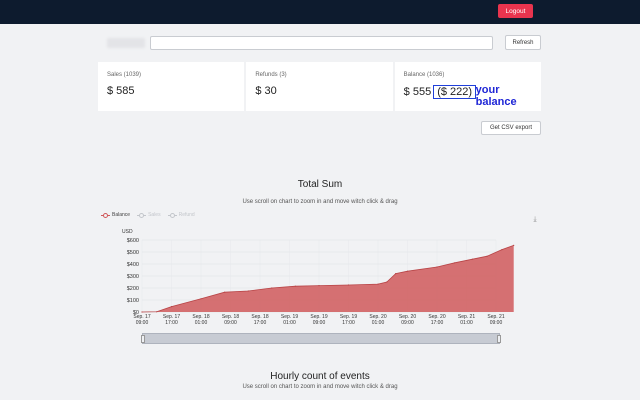 The image size is (640, 400). Describe the element at coordinates (171, 86) in the screenshot. I see `sales-card: Sales (1039) $ 585` at that location.